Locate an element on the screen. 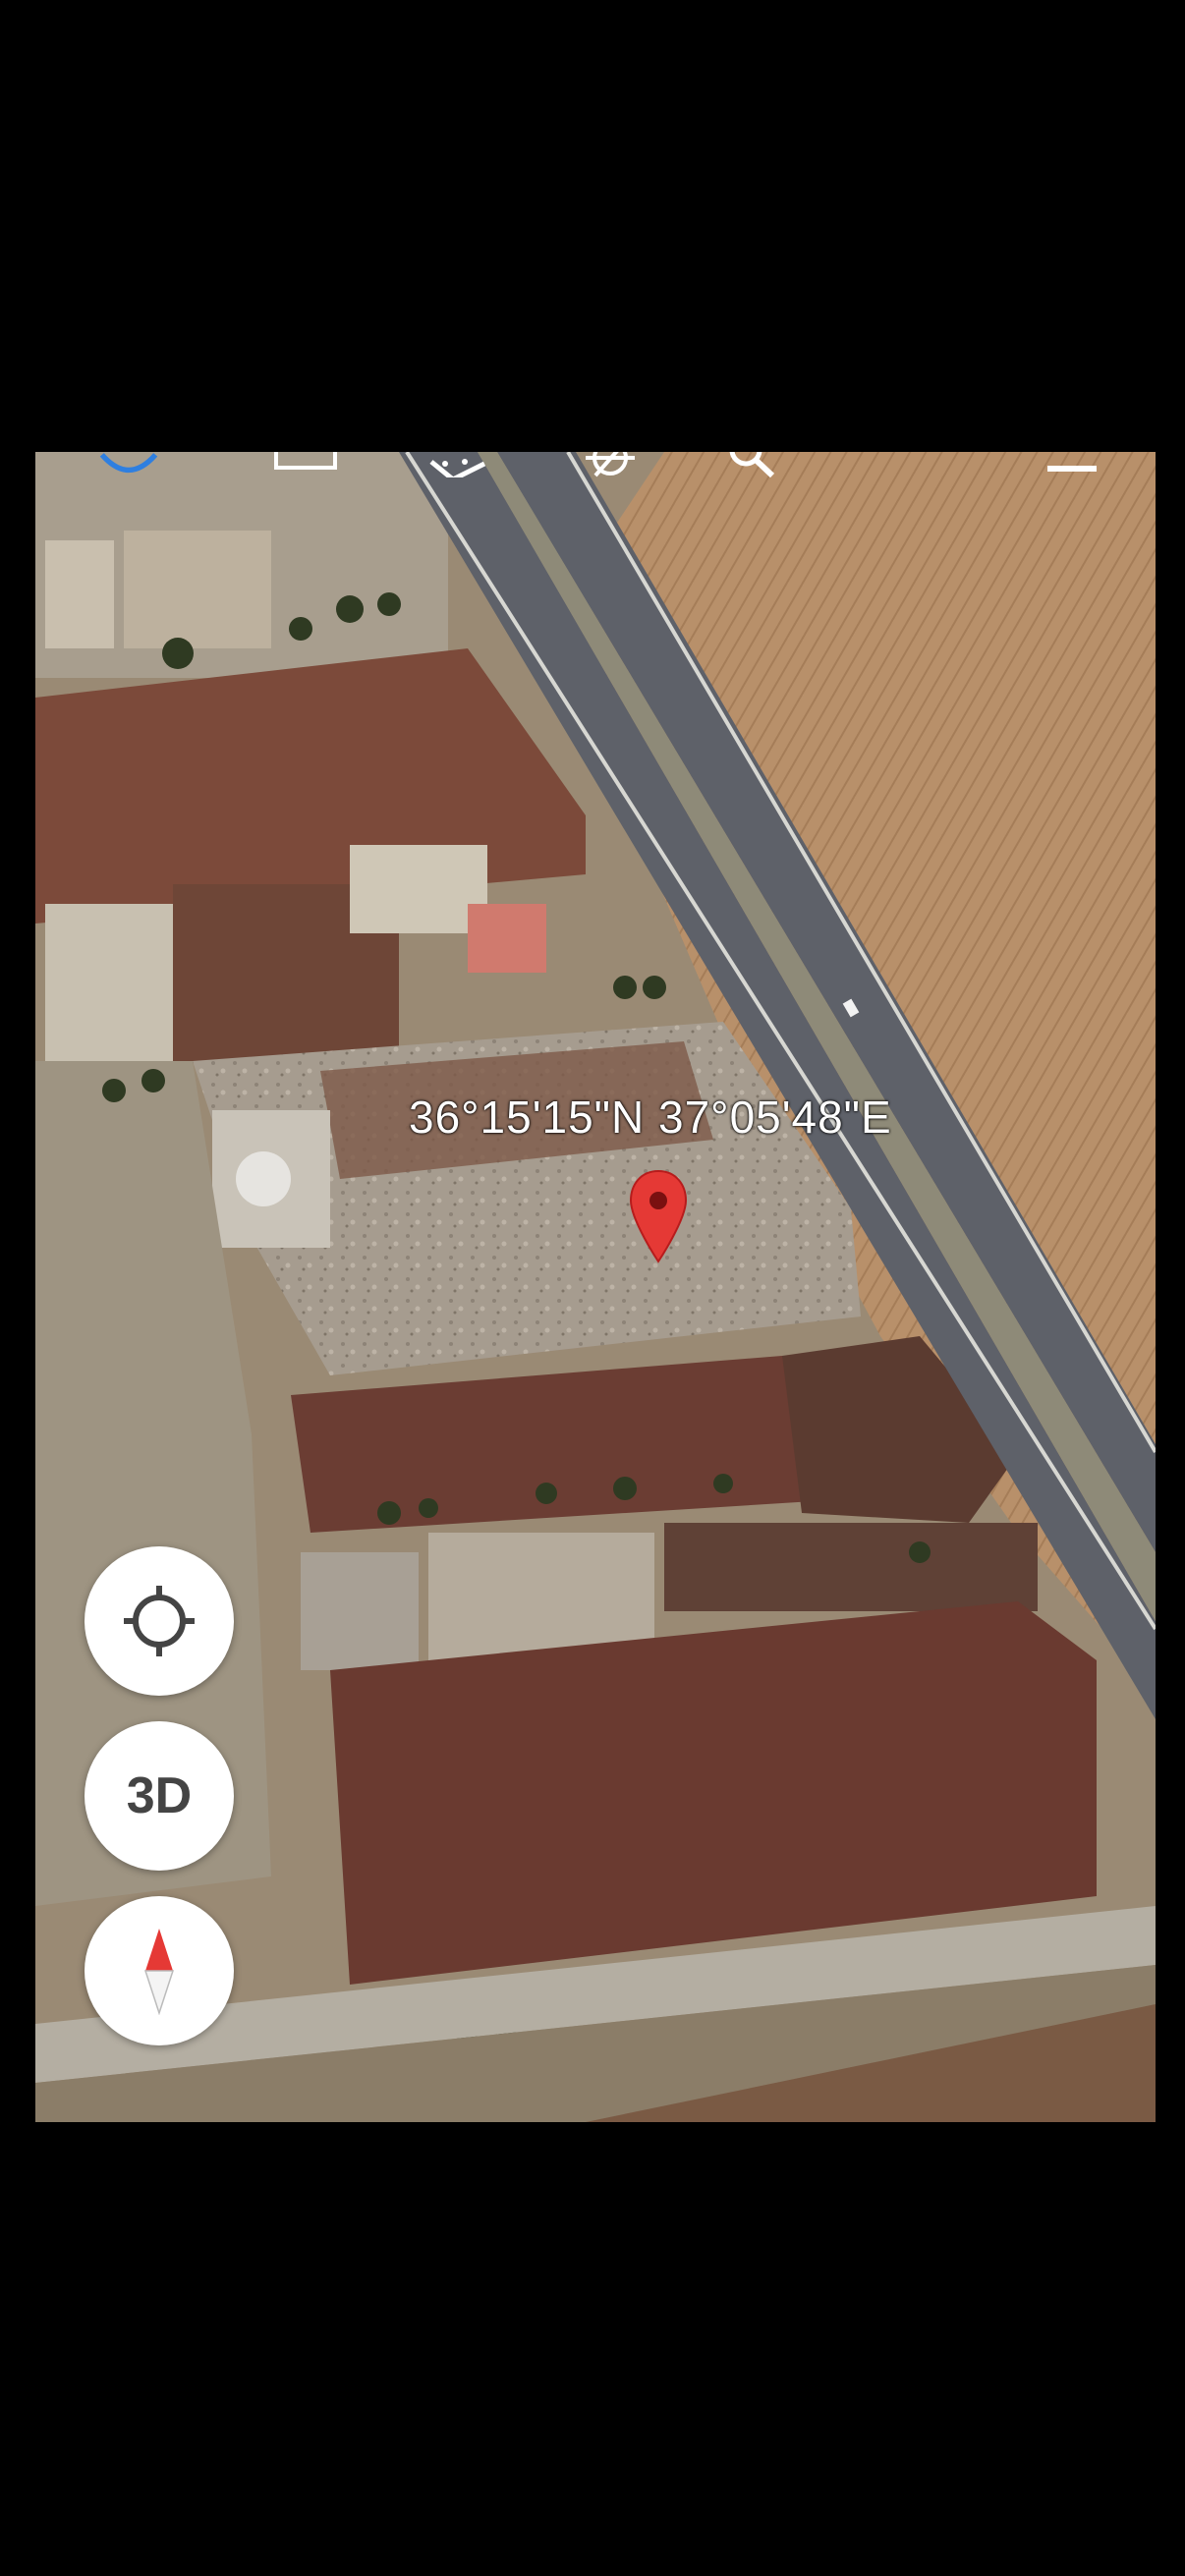 The height and width of the screenshot is (2576, 1185). 3d-view-label: 3D is located at coordinates (160, 1795).